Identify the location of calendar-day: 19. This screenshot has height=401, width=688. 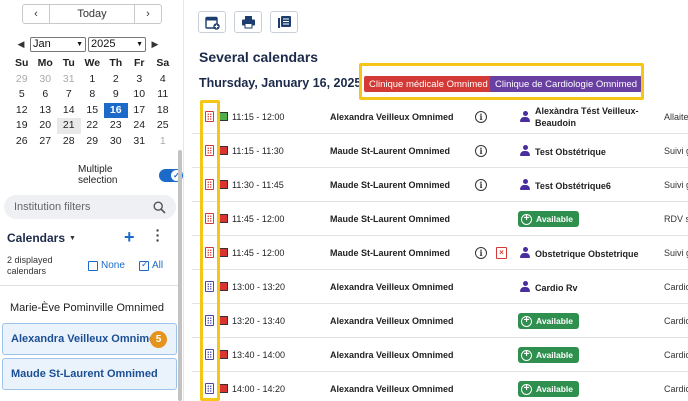
(22, 126).